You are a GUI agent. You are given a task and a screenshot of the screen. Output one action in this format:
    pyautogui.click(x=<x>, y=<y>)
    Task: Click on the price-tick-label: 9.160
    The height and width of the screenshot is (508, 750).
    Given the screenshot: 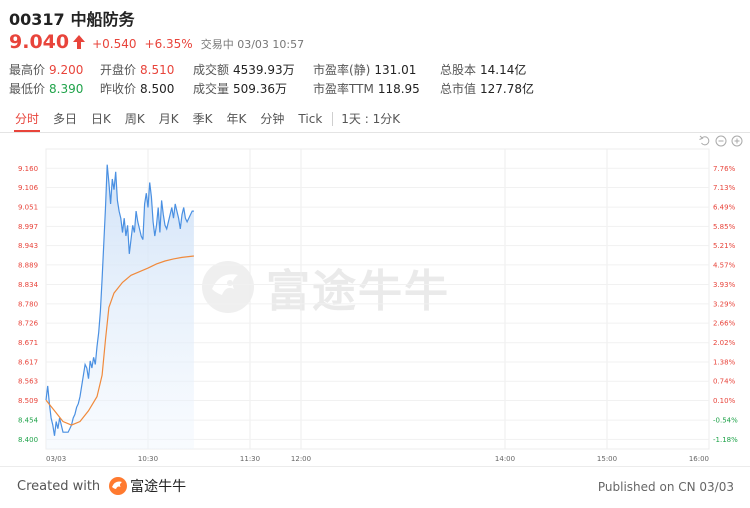 What is the action you would take?
    pyautogui.click(x=28, y=169)
    